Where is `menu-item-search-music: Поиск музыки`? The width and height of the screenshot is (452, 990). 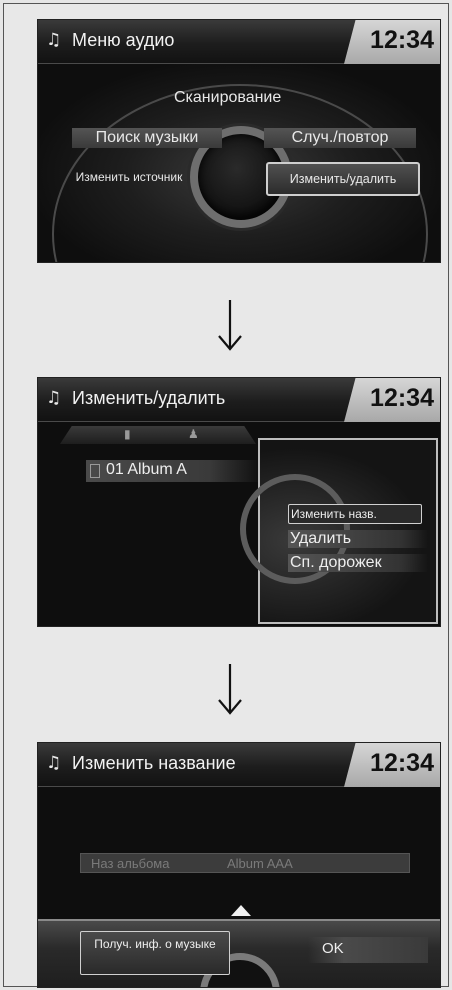
menu-item-search-music: Поиск музыки is located at coordinates (147, 138).